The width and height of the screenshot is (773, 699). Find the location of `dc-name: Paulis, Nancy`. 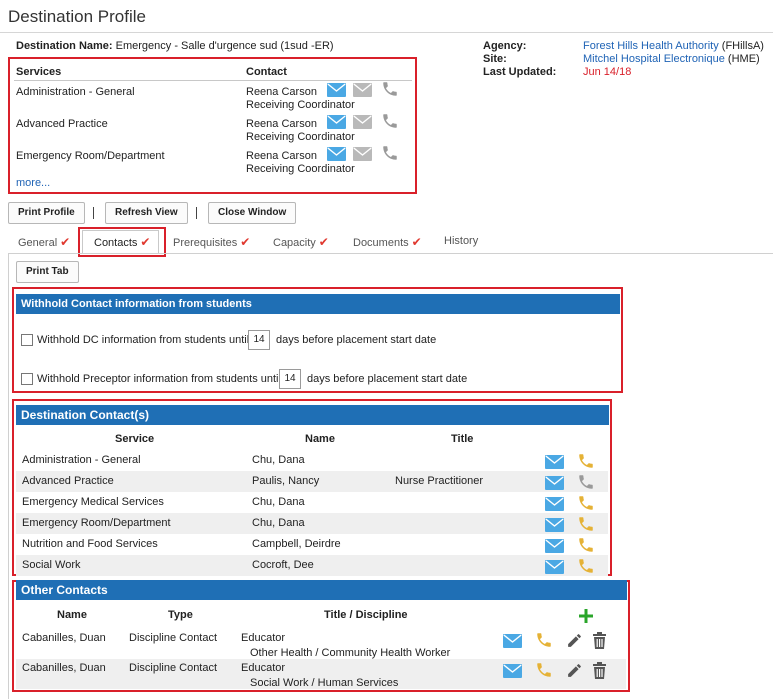

dc-name: Paulis, Nancy is located at coordinates (286, 481).